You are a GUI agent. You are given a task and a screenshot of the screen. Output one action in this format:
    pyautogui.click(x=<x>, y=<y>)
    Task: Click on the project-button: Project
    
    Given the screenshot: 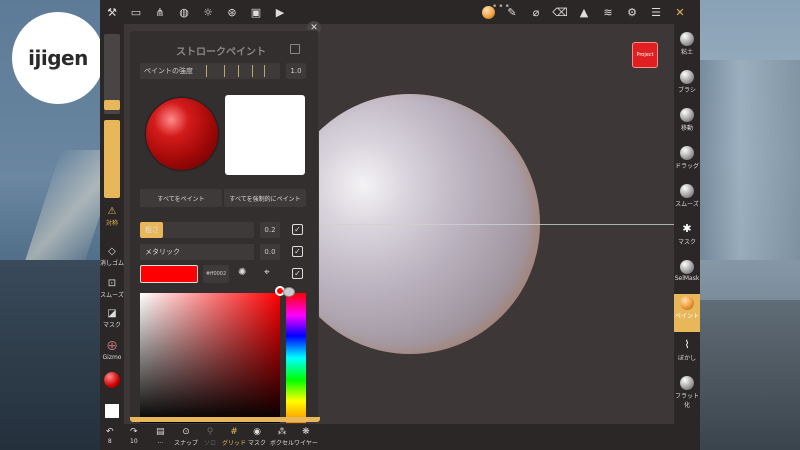 What is the action you would take?
    pyautogui.click(x=645, y=55)
    